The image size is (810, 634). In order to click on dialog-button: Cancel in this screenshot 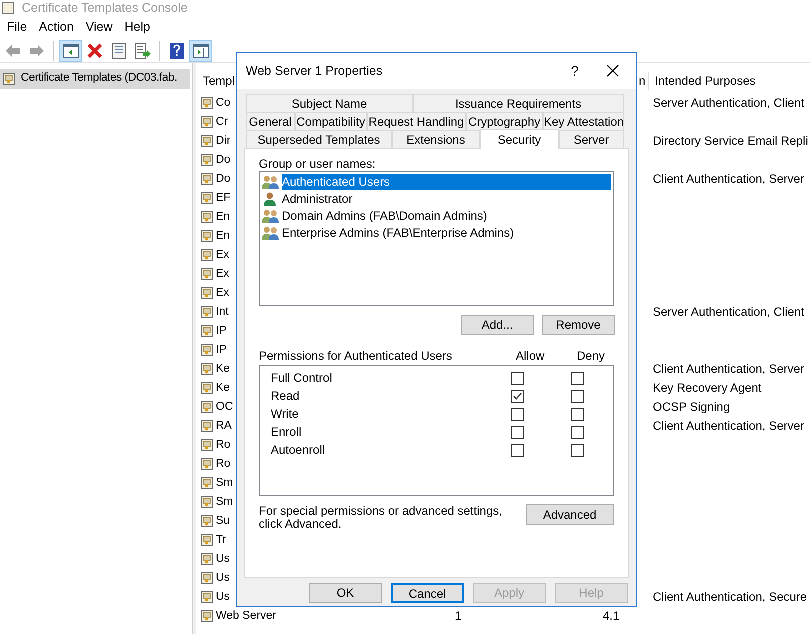, I will do `click(427, 593)`.